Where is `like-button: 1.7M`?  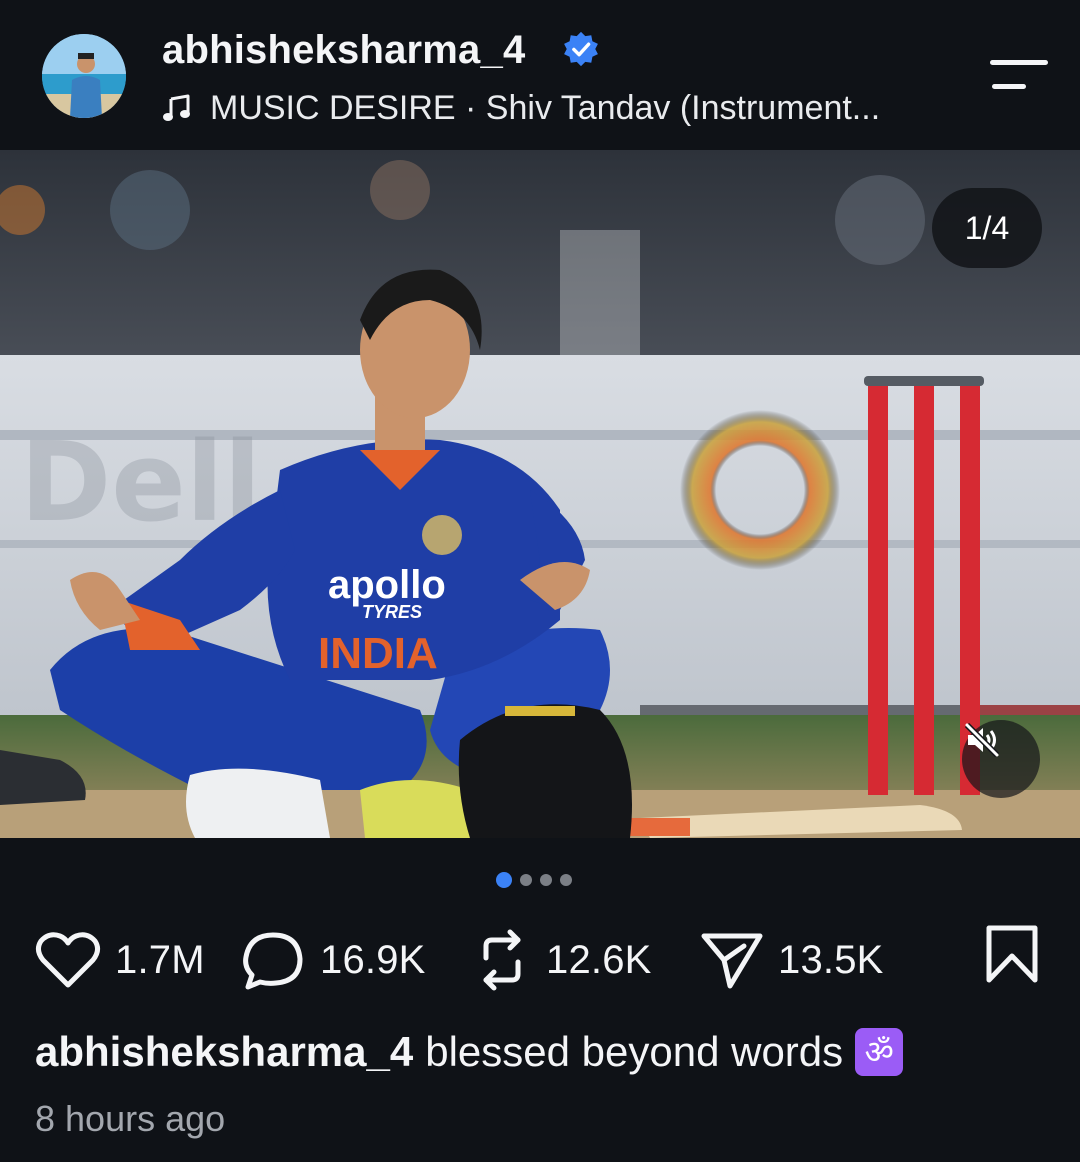 like-button: 1.7M is located at coordinates (120, 960).